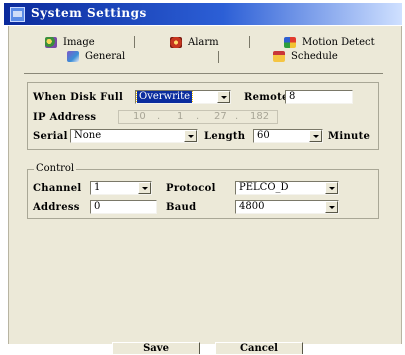 Image resolution: width=405 pixels, height=355 pixels. What do you see at coordinates (225, 136) in the screenshot?
I see `length-label: Length` at bounding box center [225, 136].